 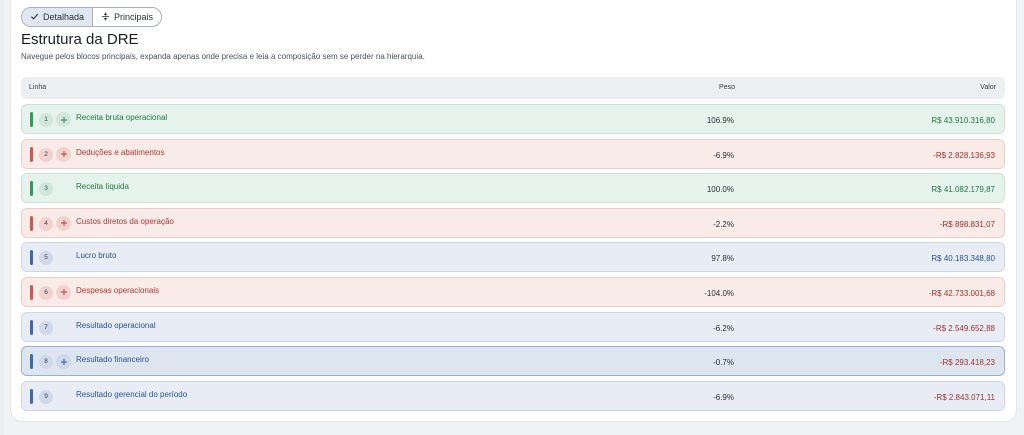 I want to click on row-weight: -6.2%, so click(x=723, y=328).